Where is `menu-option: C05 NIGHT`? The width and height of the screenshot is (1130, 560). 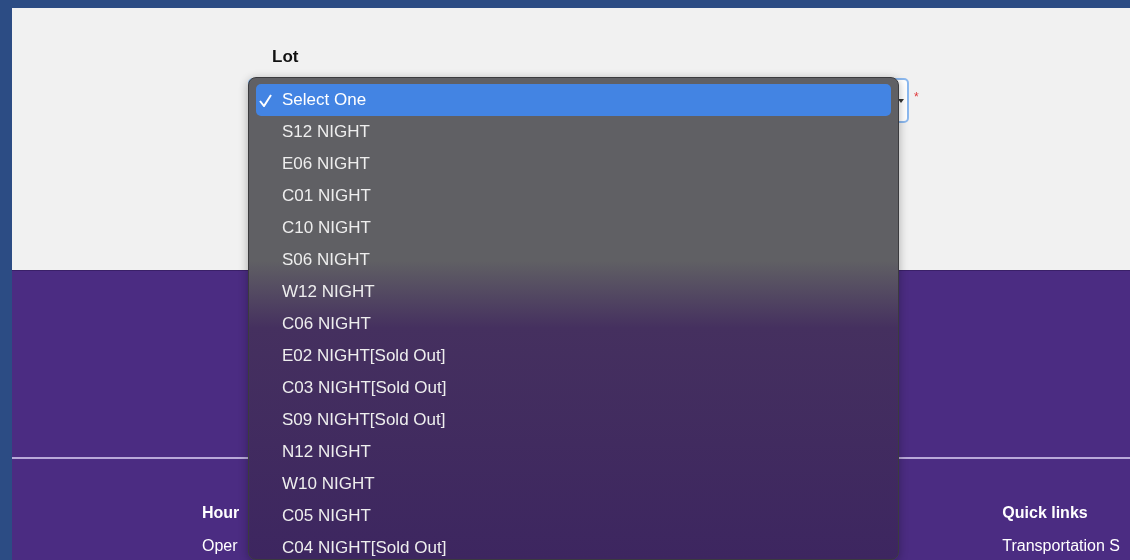 menu-option: C05 NIGHT is located at coordinates (573, 516).